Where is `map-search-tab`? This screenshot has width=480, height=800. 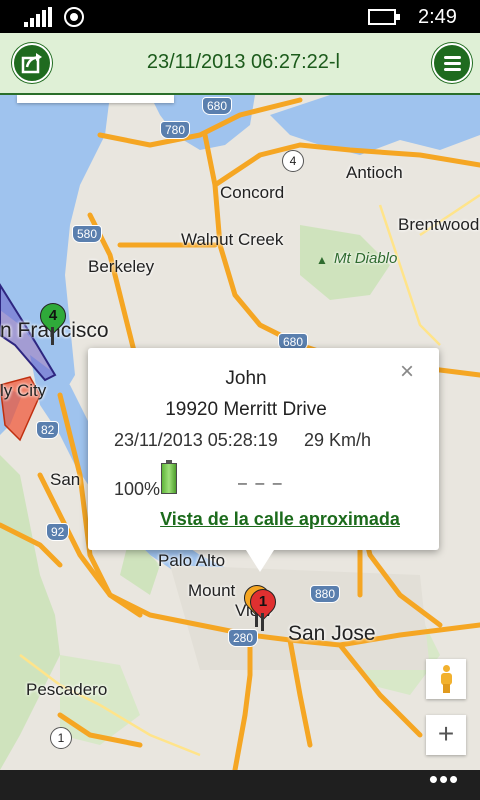 map-search-tab is located at coordinates (95, 99).